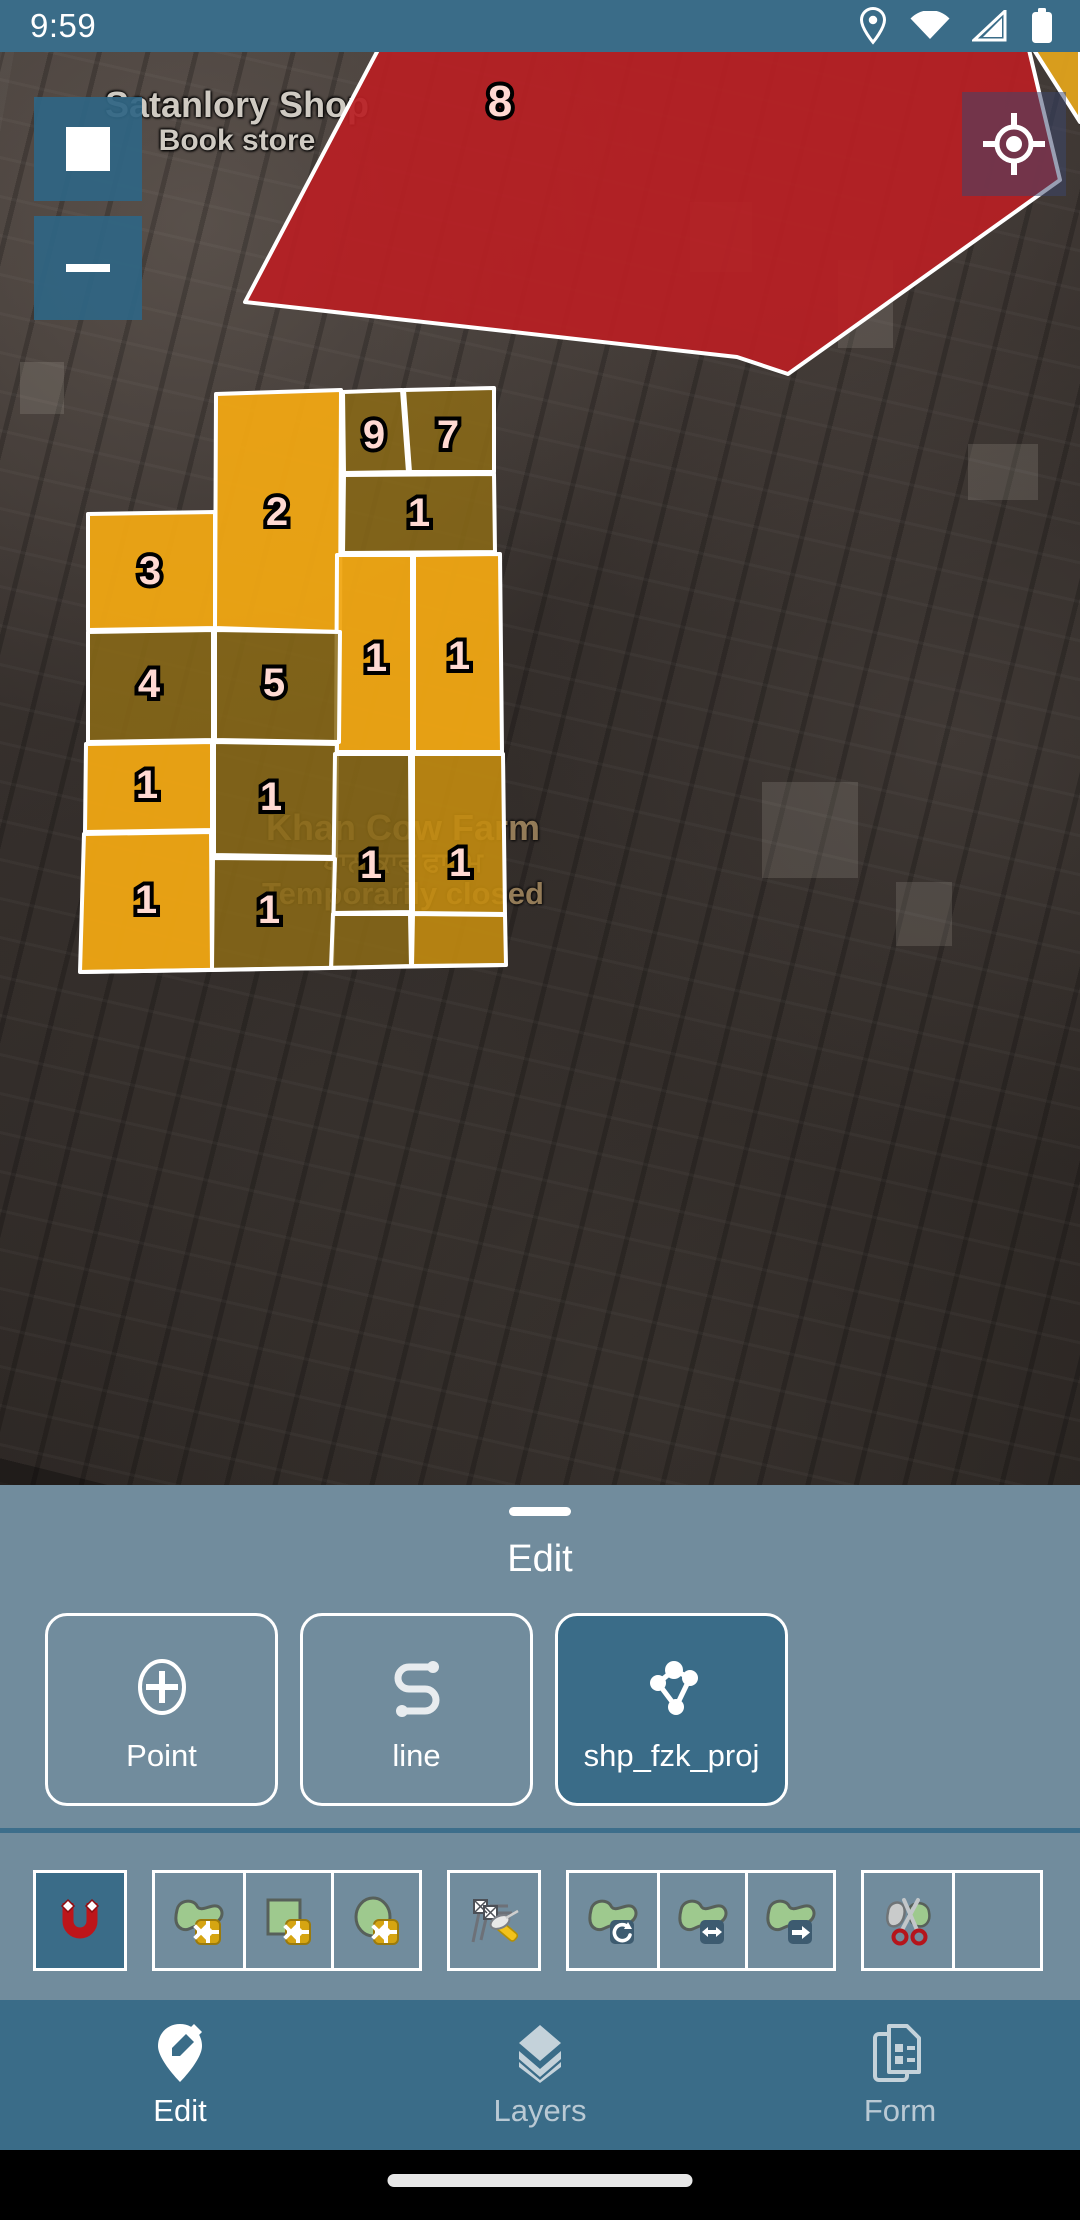 Image resolution: width=1080 pixels, height=2220 pixels. I want to click on magnet-snapping-icon, so click(80, 1918).